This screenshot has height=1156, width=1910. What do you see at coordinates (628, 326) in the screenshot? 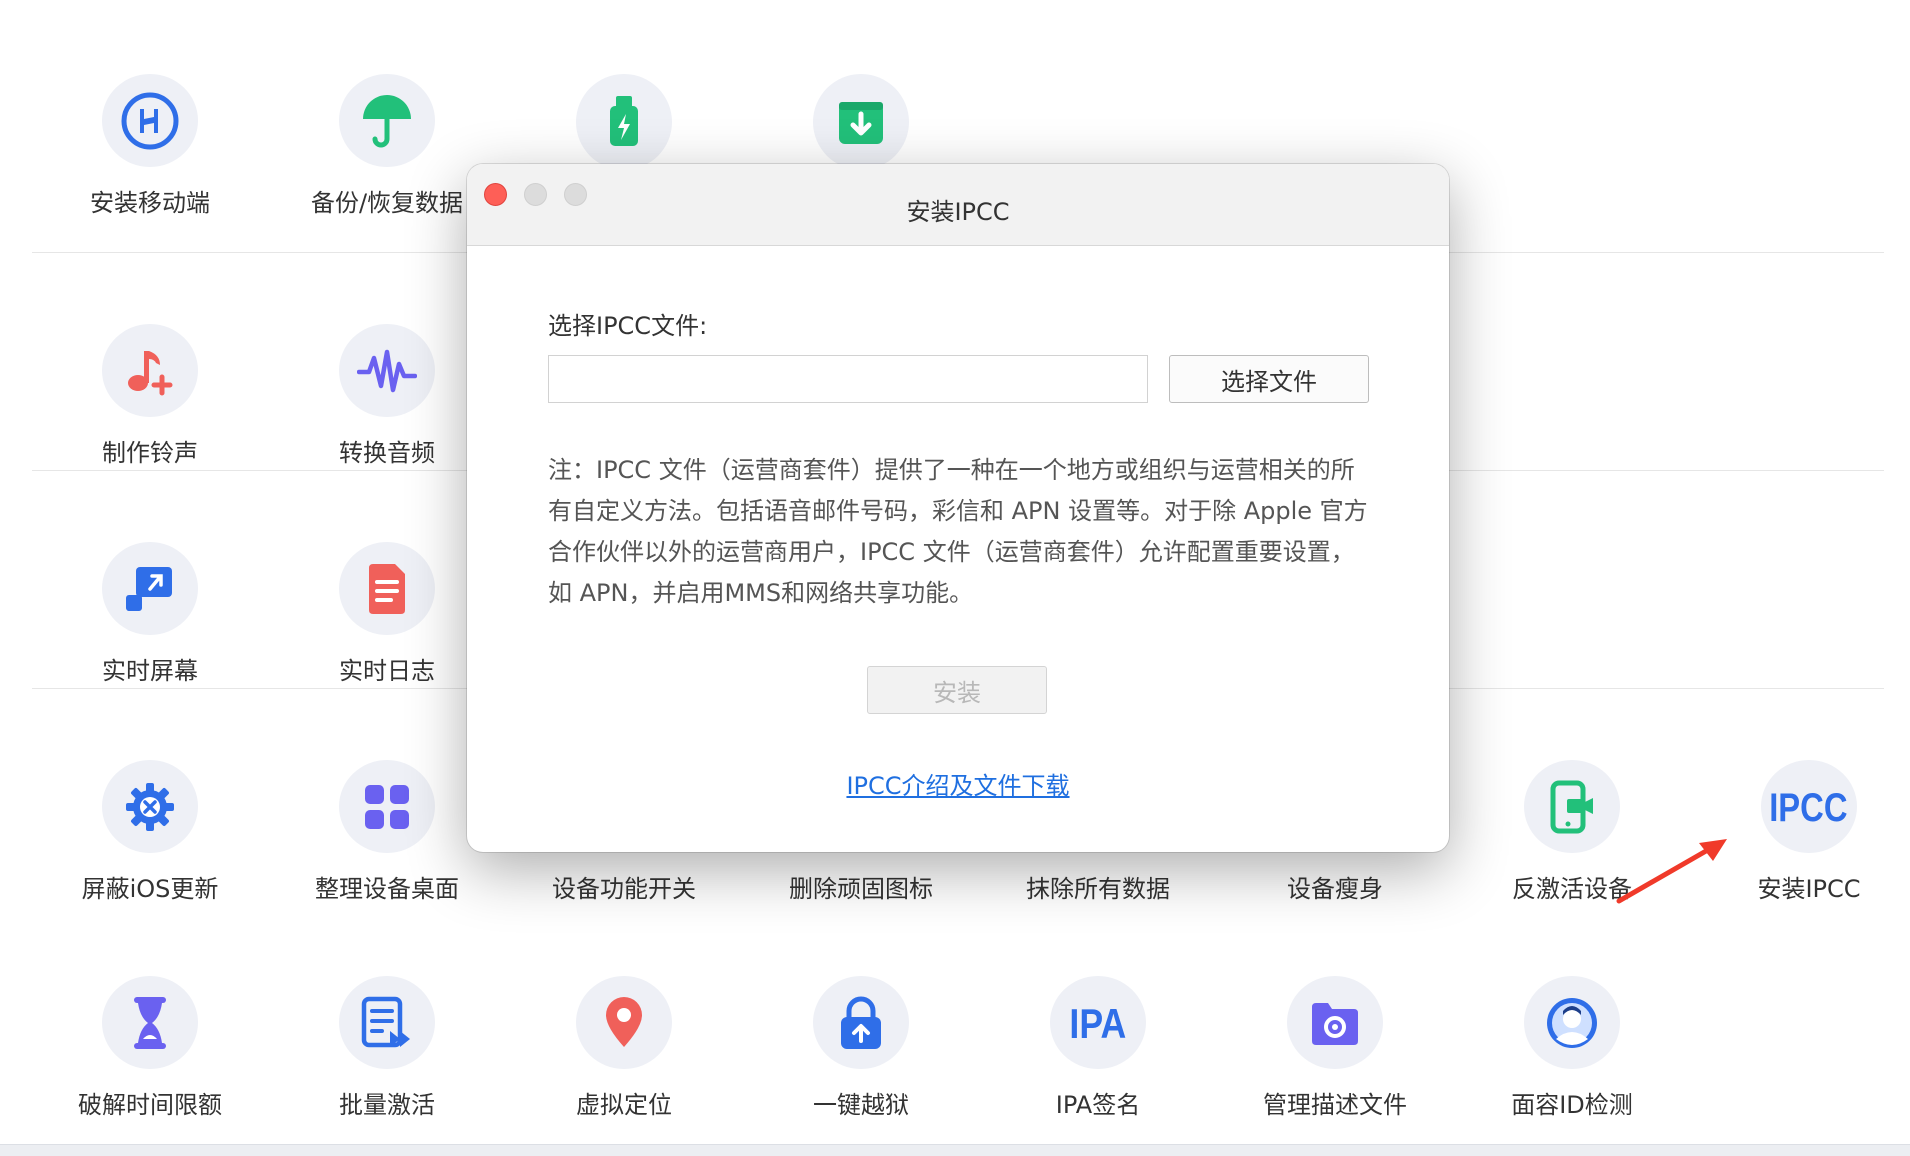
I see `select-ipcc-label: 选择IPCC文件:` at bounding box center [628, 326].